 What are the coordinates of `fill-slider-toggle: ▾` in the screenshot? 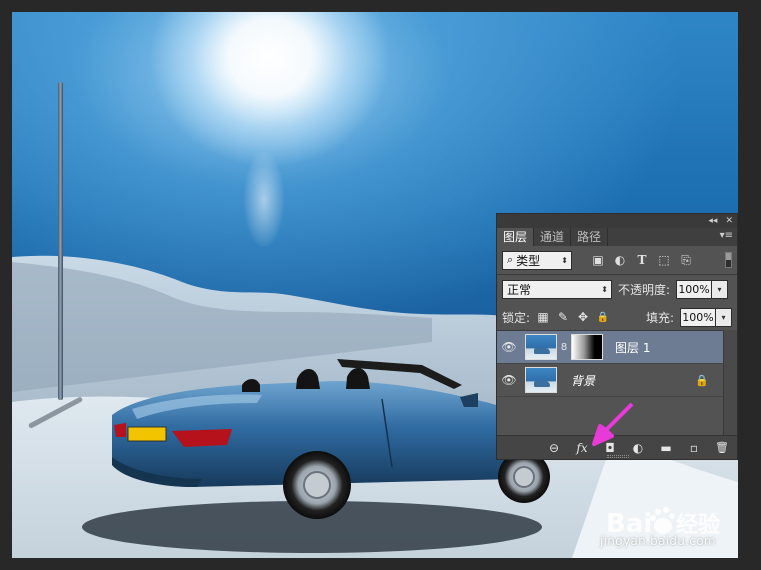 It's located at (724, 317).